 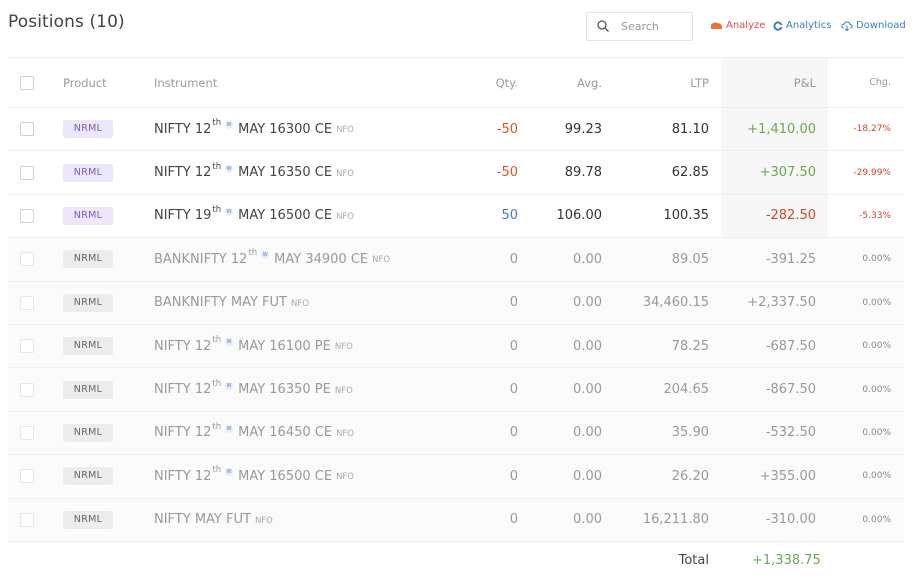 I want to click on avg-cell: 99.23, so click(x=583, y=129).